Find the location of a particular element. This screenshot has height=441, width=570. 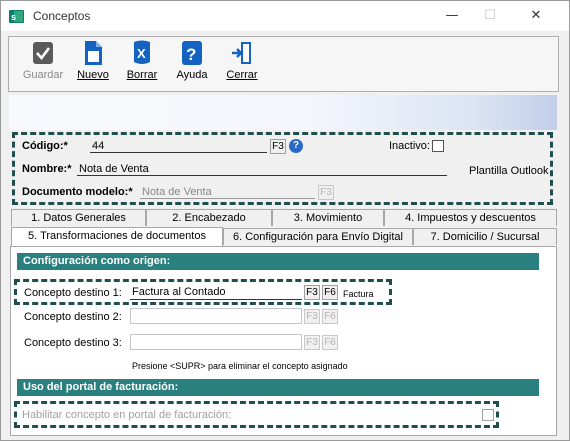

destino2-label: Concepto destino 2: is located at coordinates (73, 317).